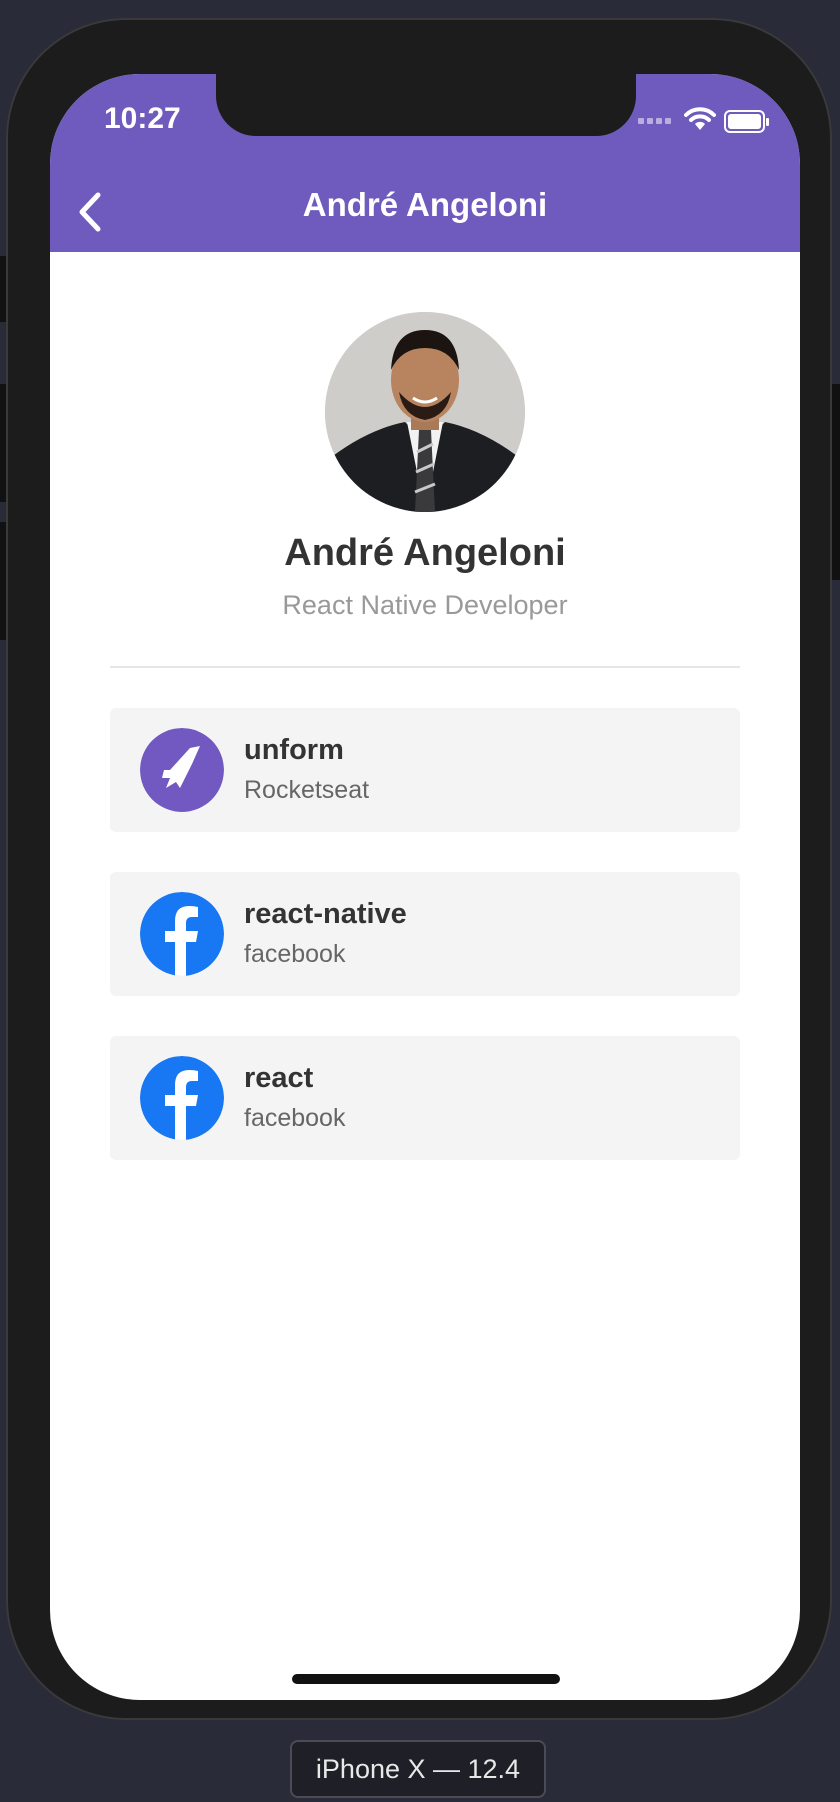 The width and height of the screenshot is (840, 1802). What do you see at coordinates (746, 121) in the screenshot?
I see `battery-icon` at bounding box center [746, 121].